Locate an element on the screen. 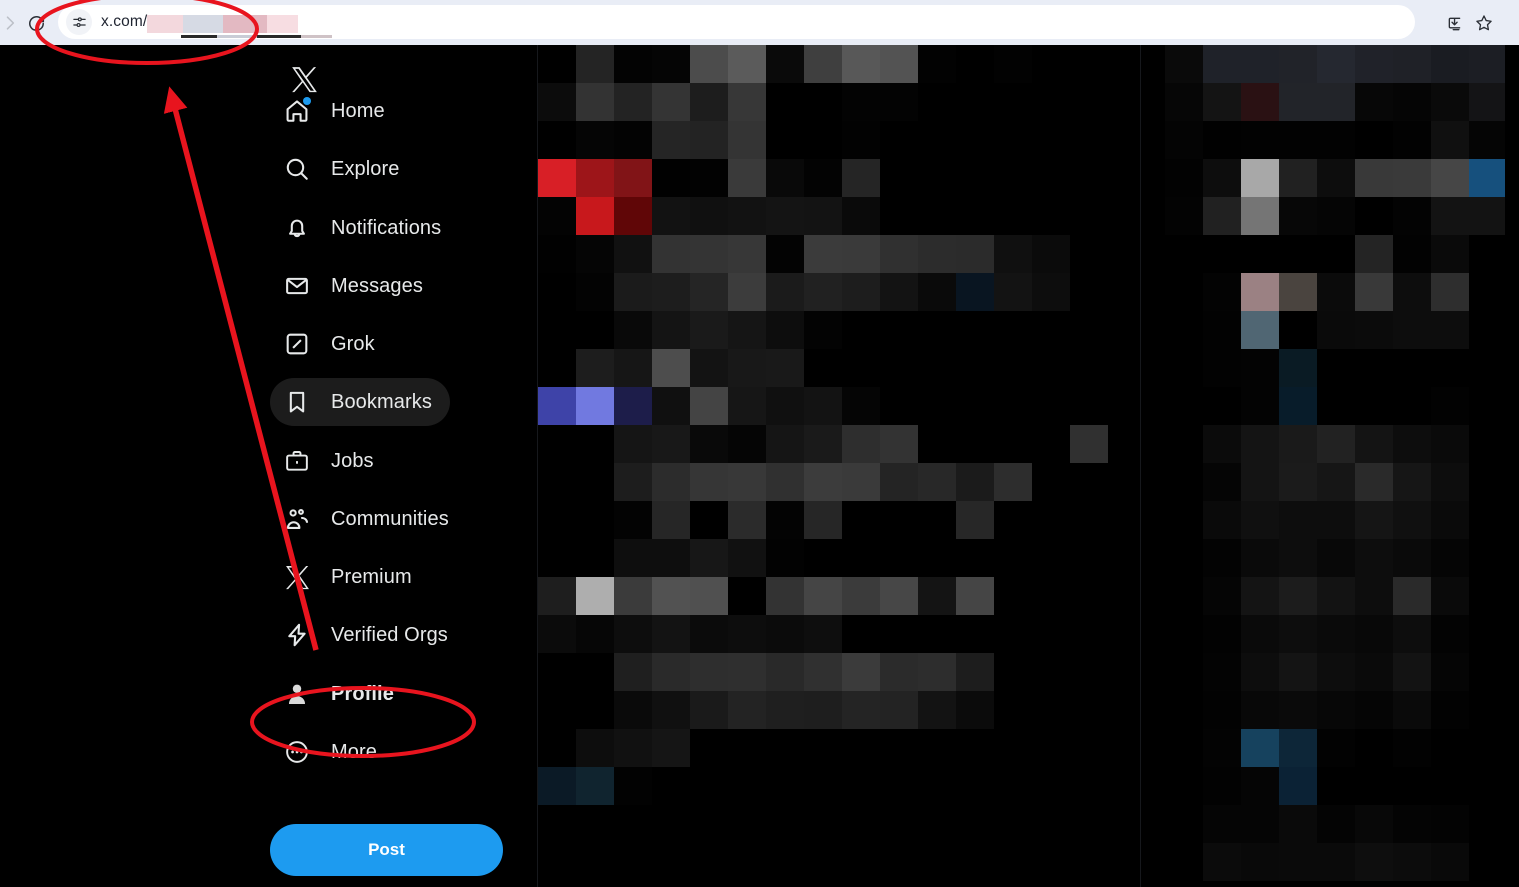 This screenshot has width=1519, height=887. post-button: Post is located at coordinates (386, 850).